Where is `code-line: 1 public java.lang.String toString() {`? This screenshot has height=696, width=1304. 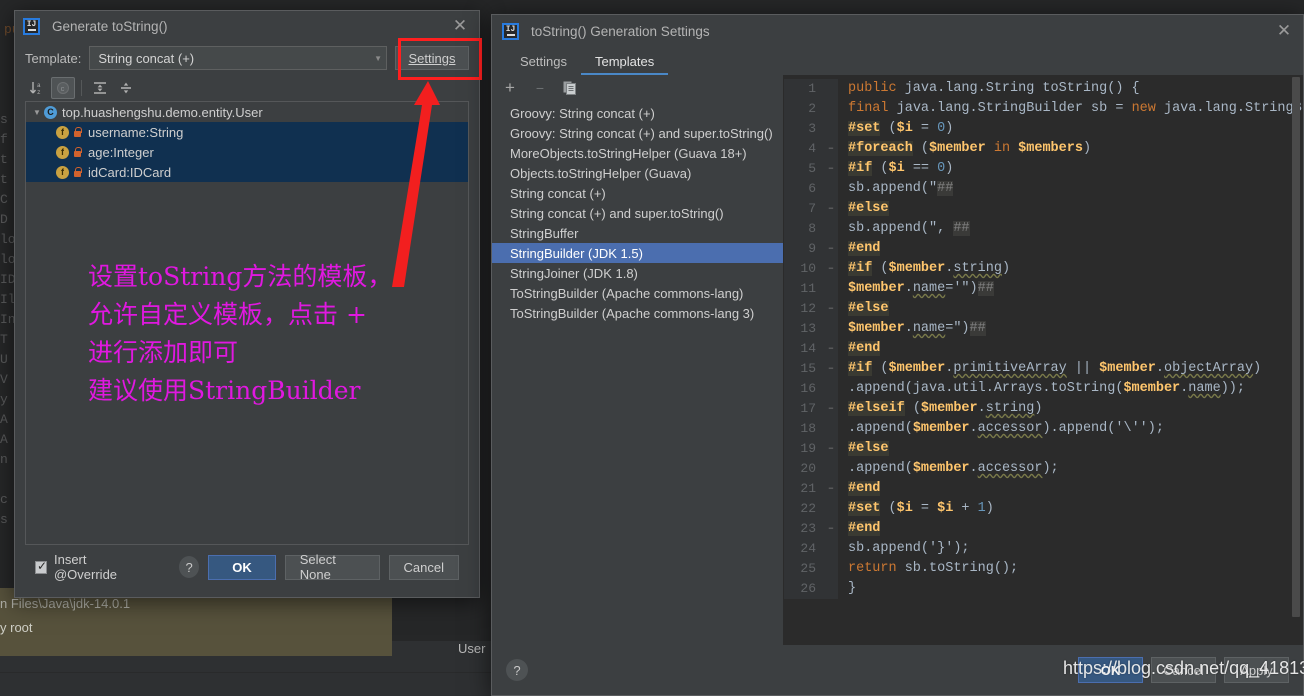 code-line: 1 public java.lang.String toString() { is located at coordinates (1043, 89).